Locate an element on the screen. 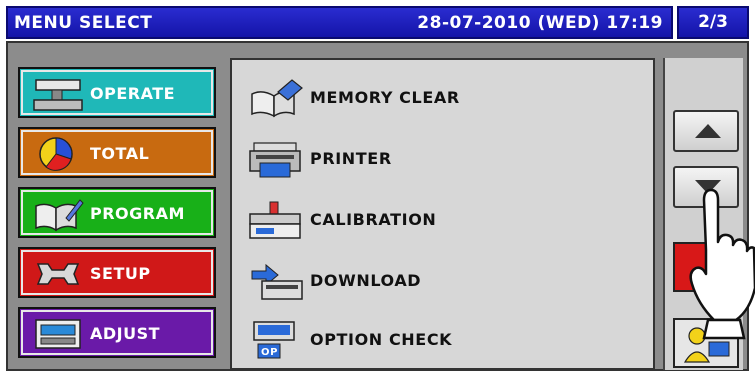  program-button: PROGRAM is located at coordinates (117, 212).